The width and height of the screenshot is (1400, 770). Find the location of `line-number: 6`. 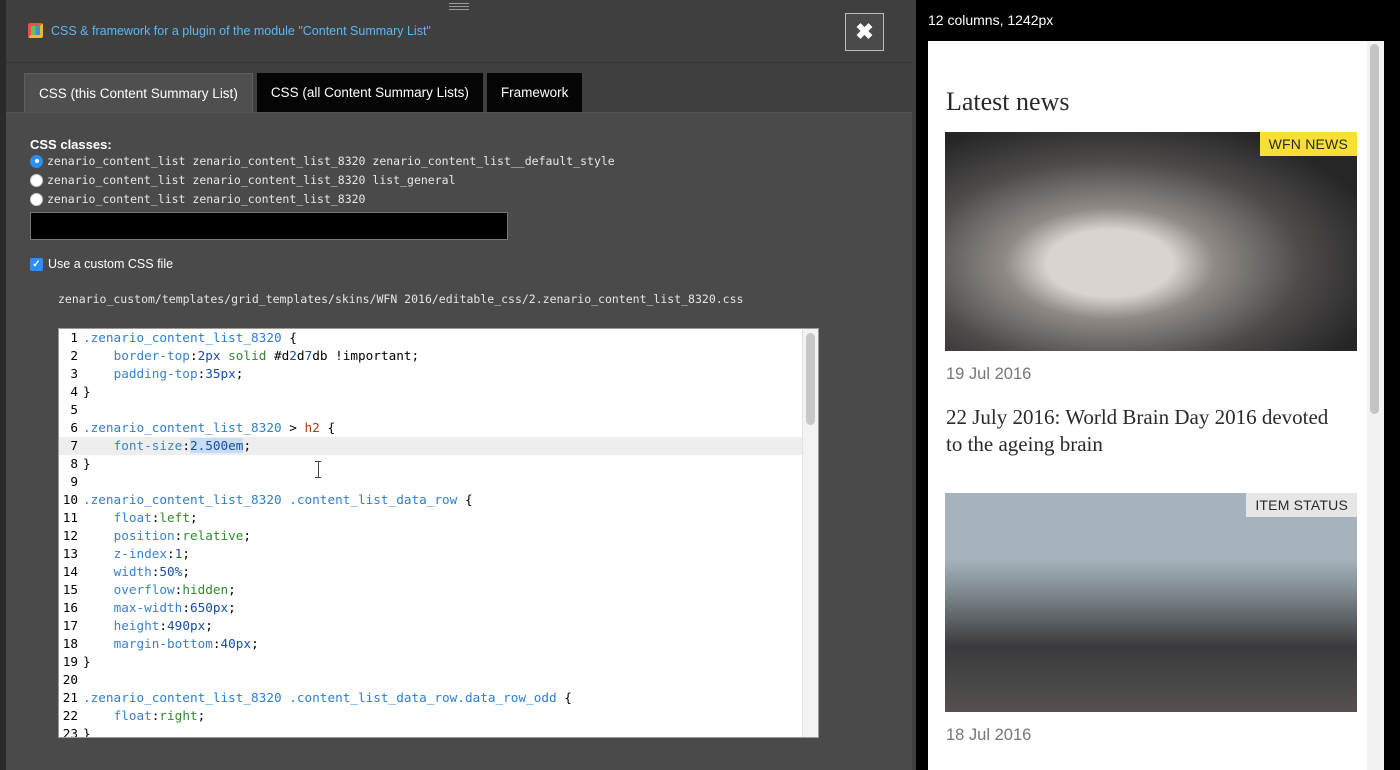

line-number: 6 is located at coordinates (74, 427).